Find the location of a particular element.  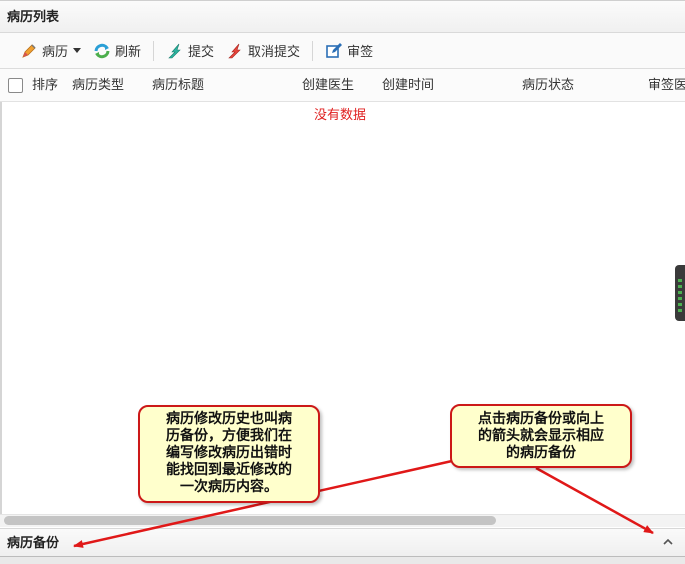

table-header: 排序 病历类型 病历标题 创建医生 创建时间 病历状态 审签医 is located at coordinates (342, 85).